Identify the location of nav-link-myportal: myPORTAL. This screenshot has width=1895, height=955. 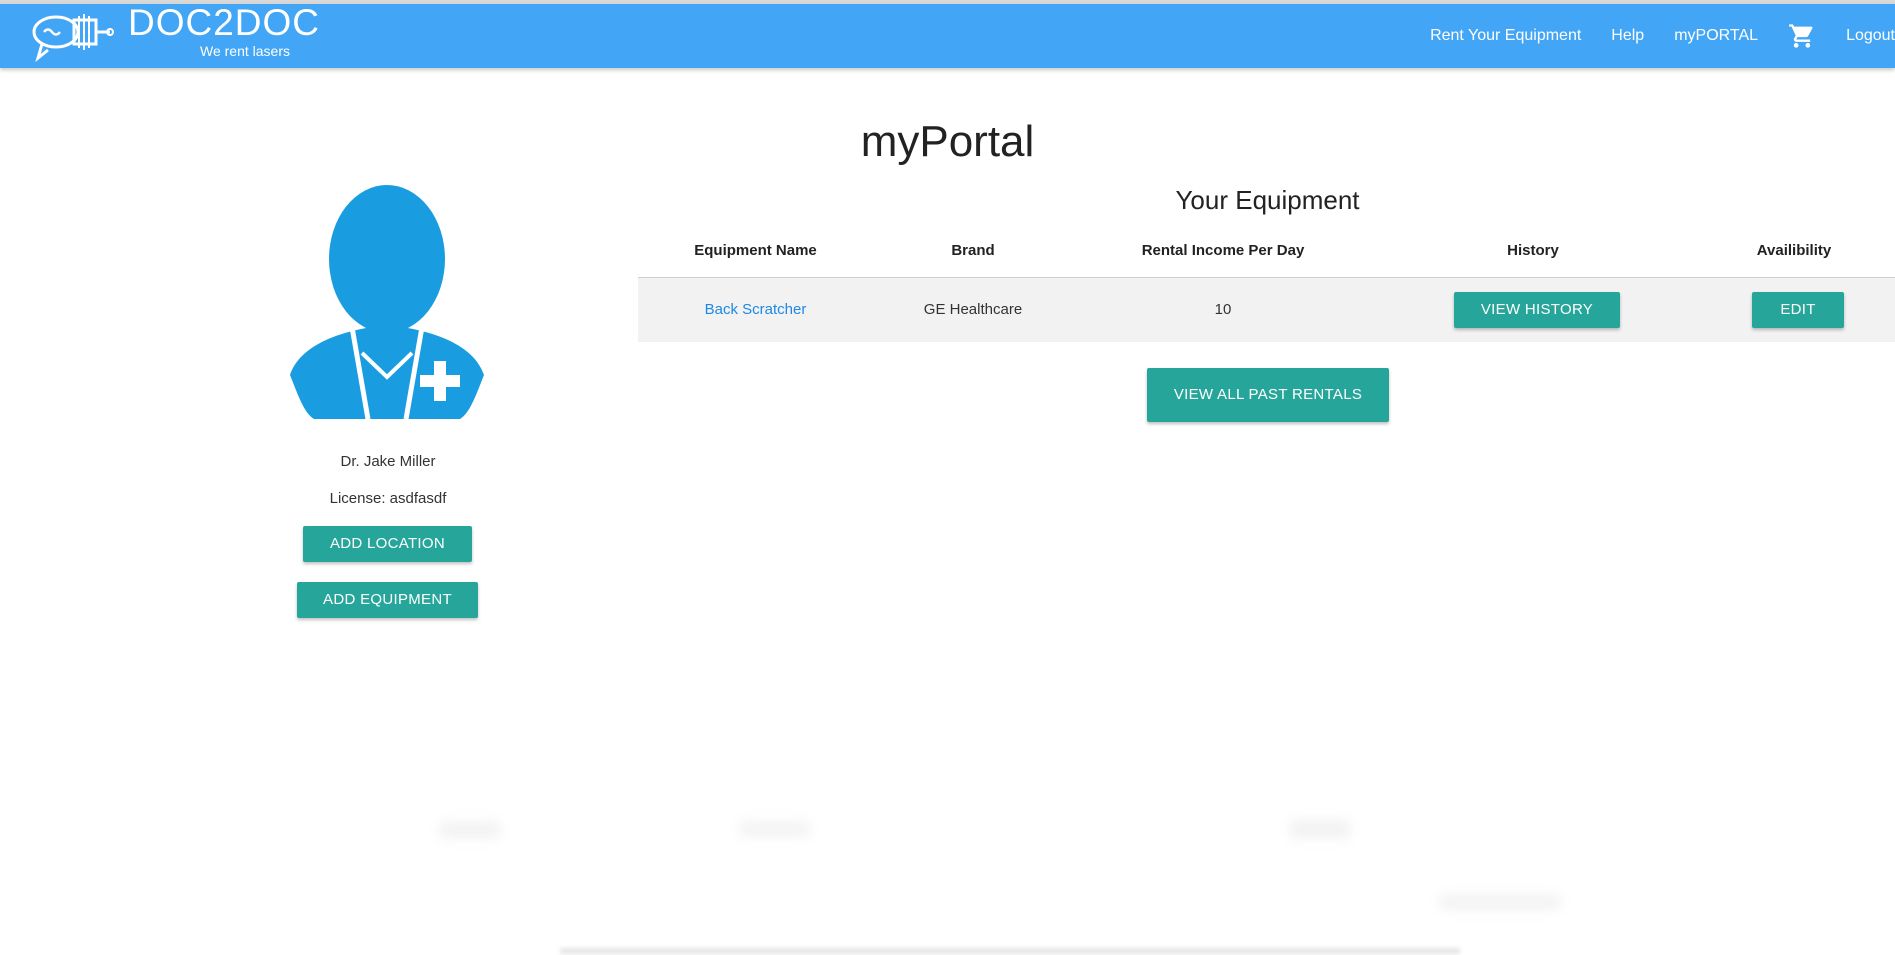
(1716, 36).